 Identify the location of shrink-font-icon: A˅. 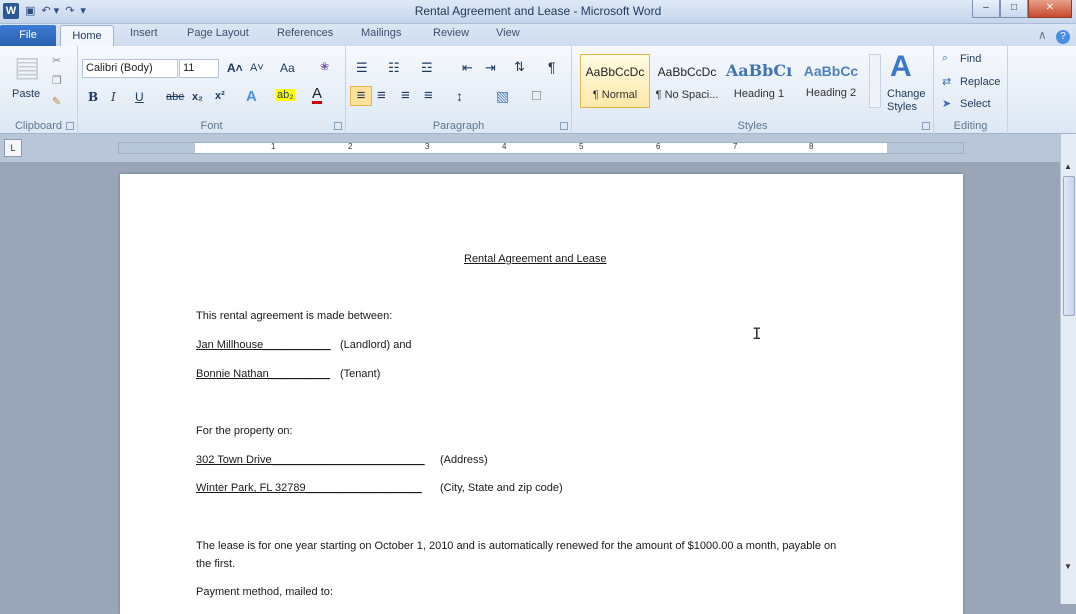
(257, 68).